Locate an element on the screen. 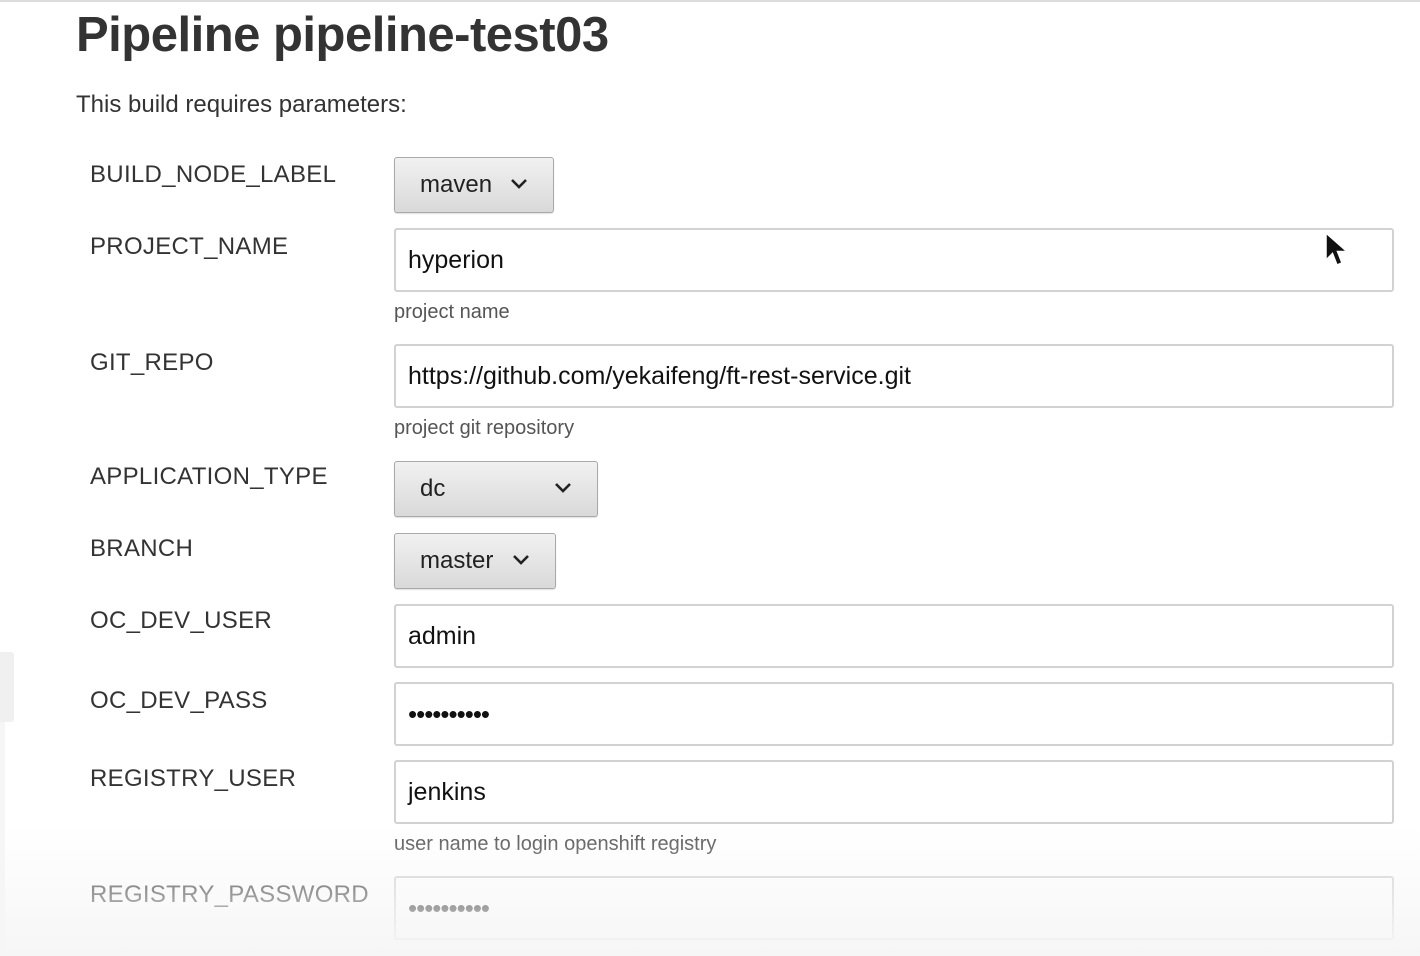  application-type-value: dc is located at coordinates (433, 488).